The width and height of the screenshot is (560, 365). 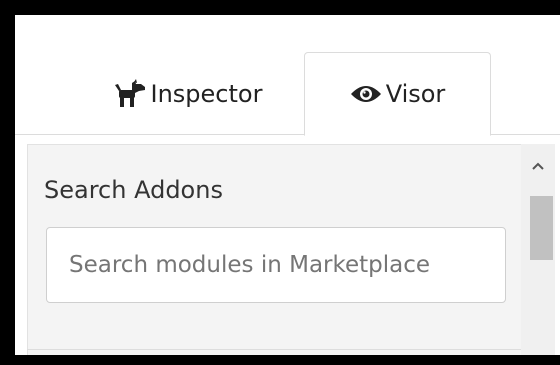 What do you see at coordinates (206, 93) in the screenshot?
I see `tab-inspector-label: Inspector` at bounding box center [206, 93].